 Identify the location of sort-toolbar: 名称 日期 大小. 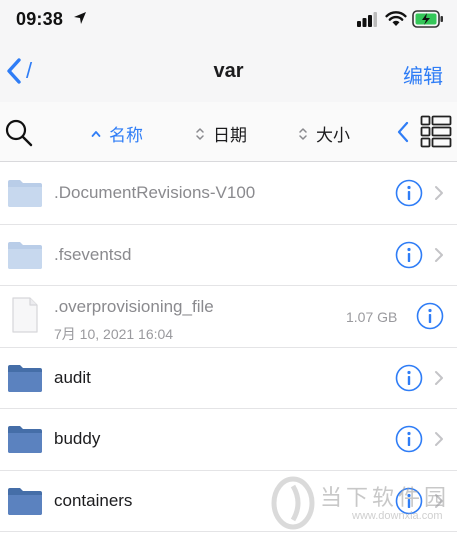
(228, 132).